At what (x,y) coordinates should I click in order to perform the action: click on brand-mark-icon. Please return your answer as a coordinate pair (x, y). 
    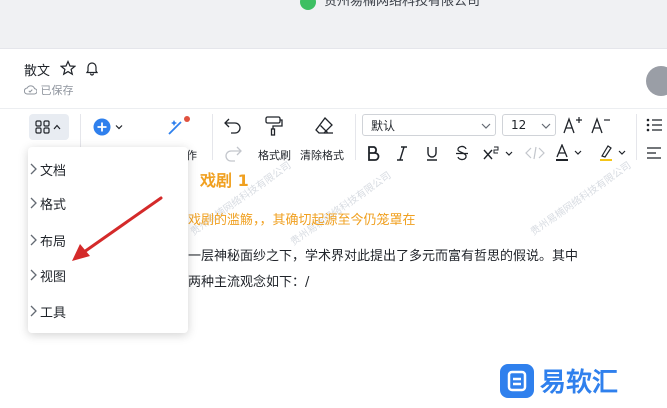
    Looking at the image, I should click on (517, 380).